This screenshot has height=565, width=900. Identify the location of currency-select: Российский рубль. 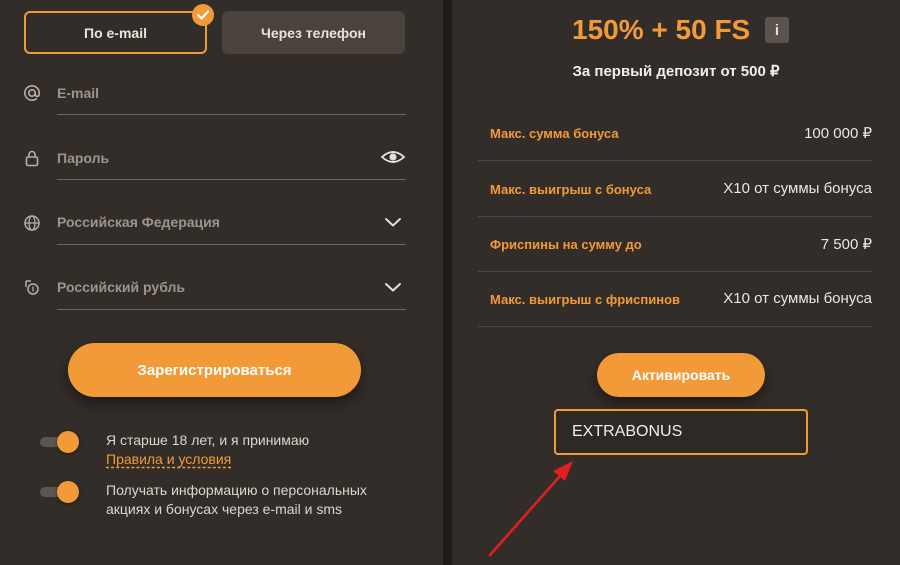
(214, 290).